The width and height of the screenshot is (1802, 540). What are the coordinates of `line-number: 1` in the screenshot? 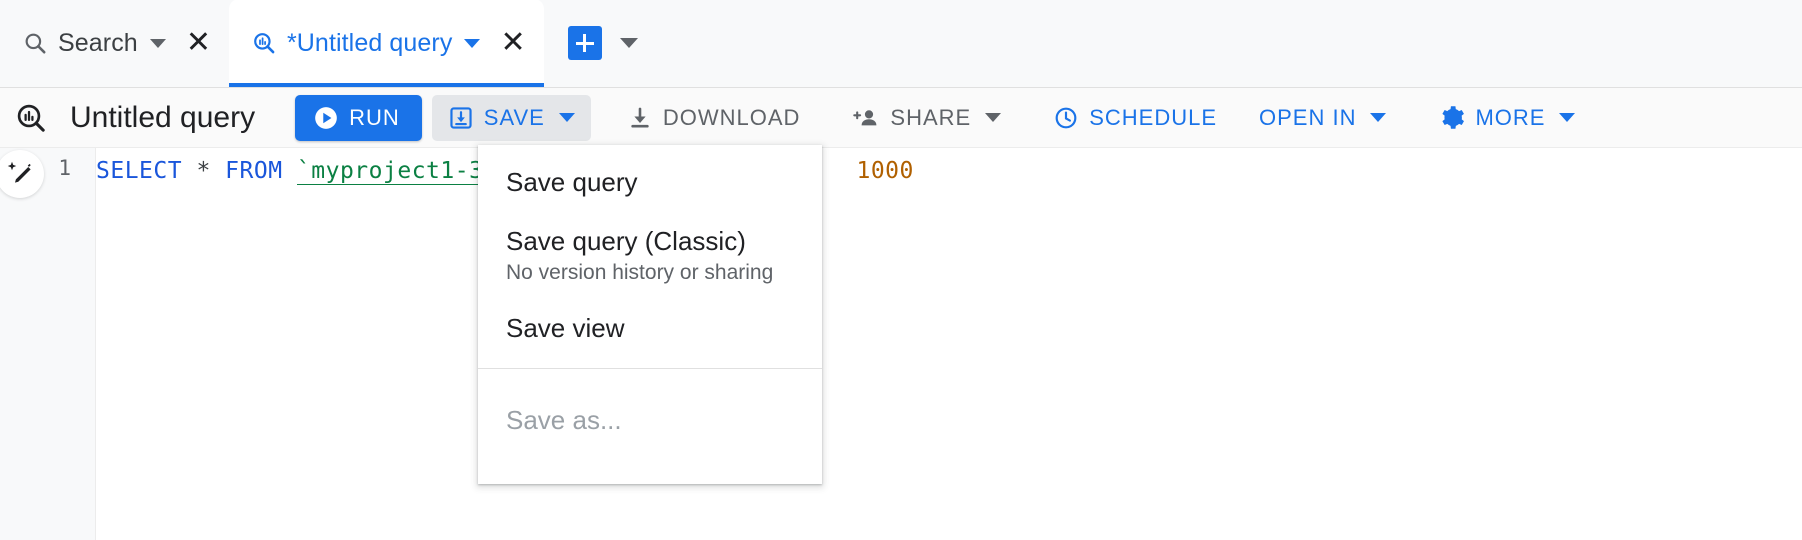 It's located at (64, 168).